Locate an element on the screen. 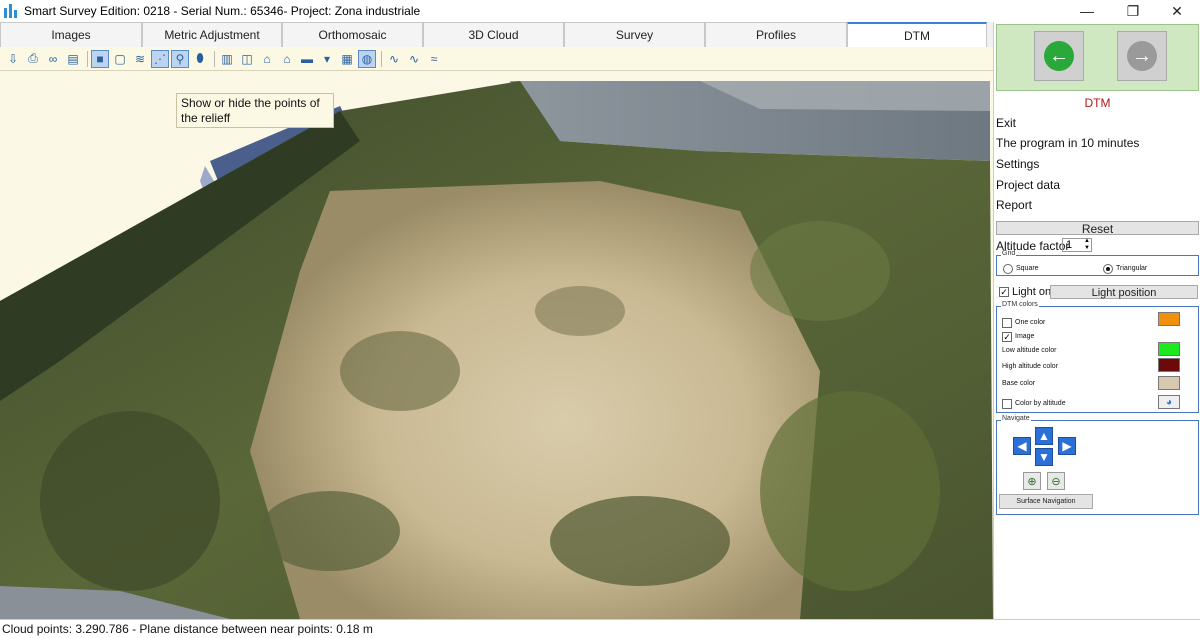  dropdown-view-icon: ▾ is located at coordinates (327, 59).